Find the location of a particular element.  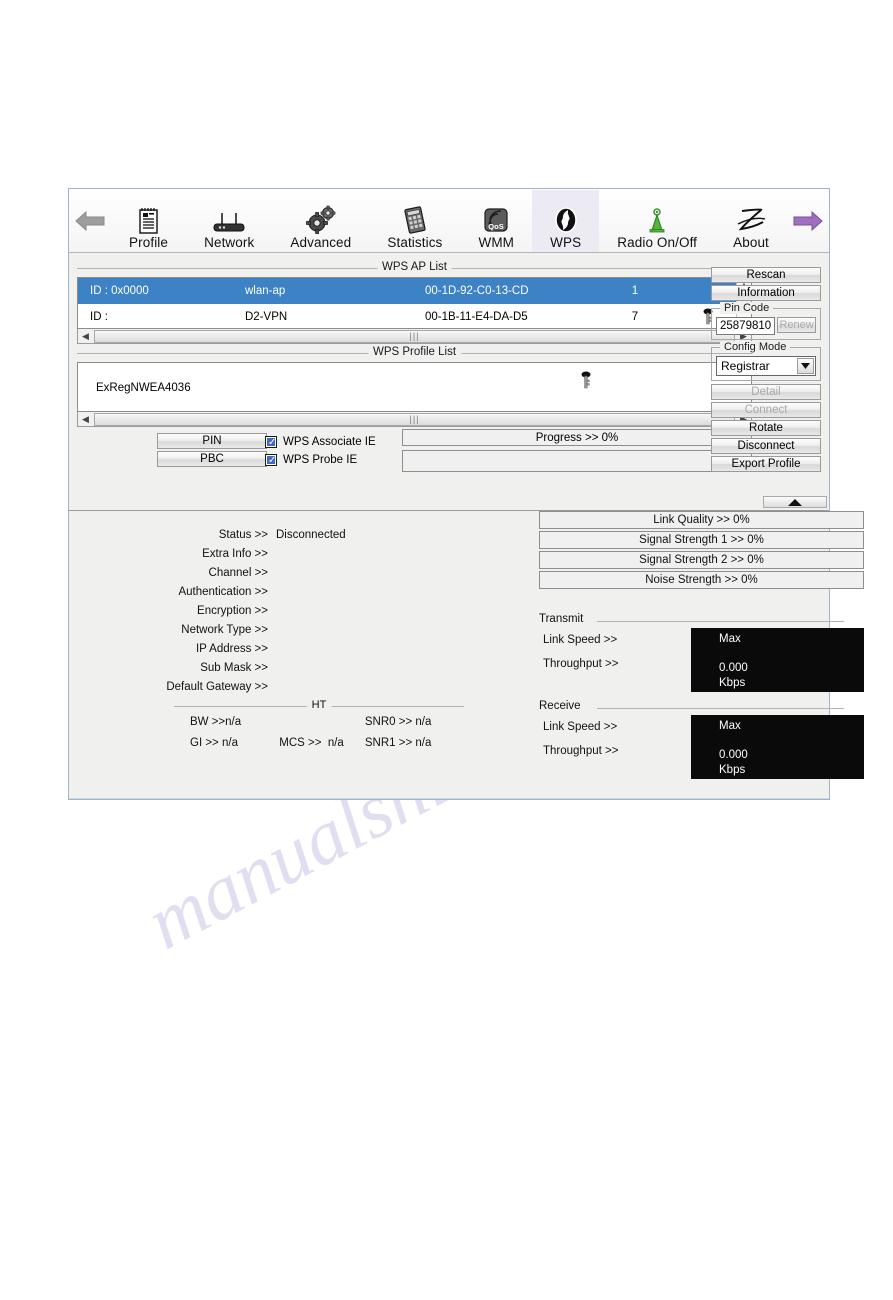

export-profile-button-label: Export Profile is located at coordinates (766, 464).